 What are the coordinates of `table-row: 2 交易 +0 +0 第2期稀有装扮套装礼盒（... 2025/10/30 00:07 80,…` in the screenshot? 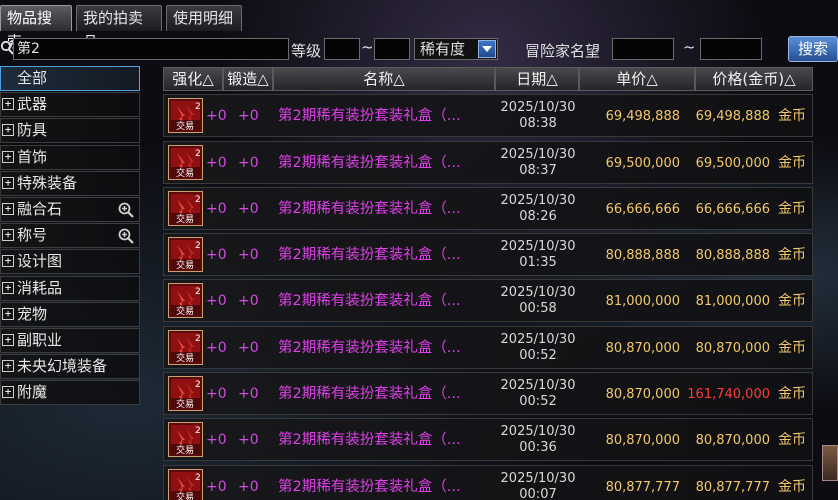 It's located at (488, 482).